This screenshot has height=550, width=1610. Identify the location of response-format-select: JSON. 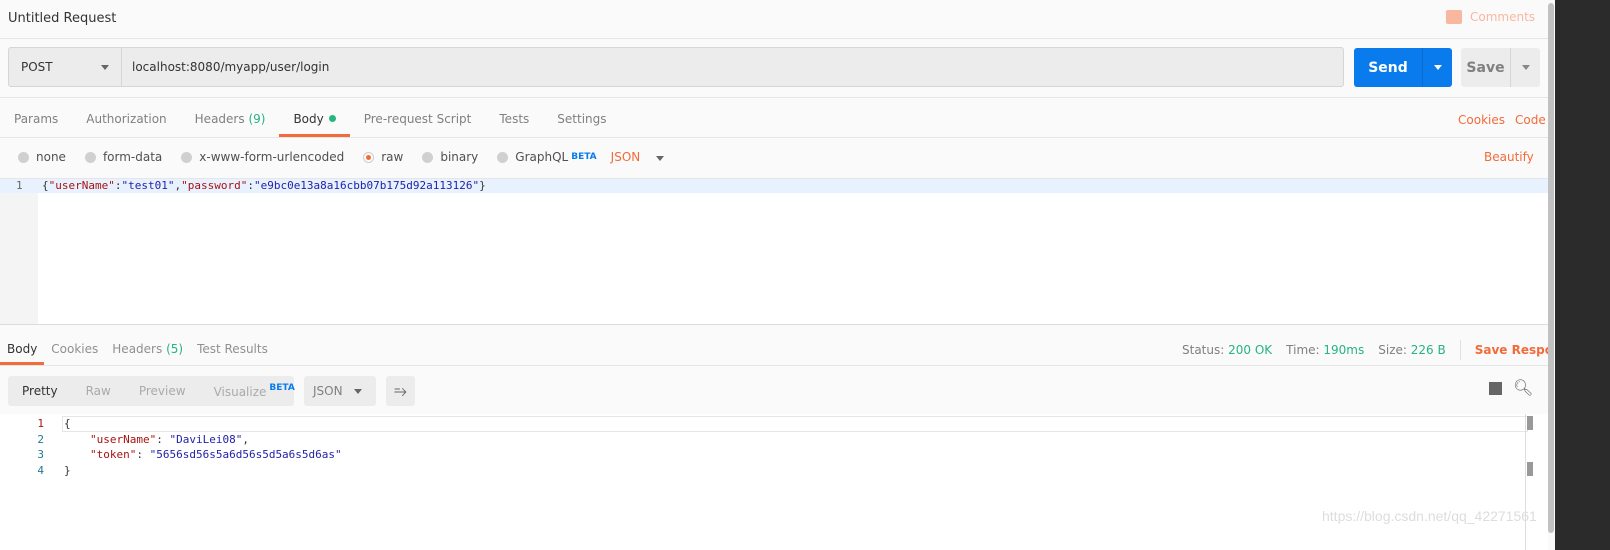
(340, 391).